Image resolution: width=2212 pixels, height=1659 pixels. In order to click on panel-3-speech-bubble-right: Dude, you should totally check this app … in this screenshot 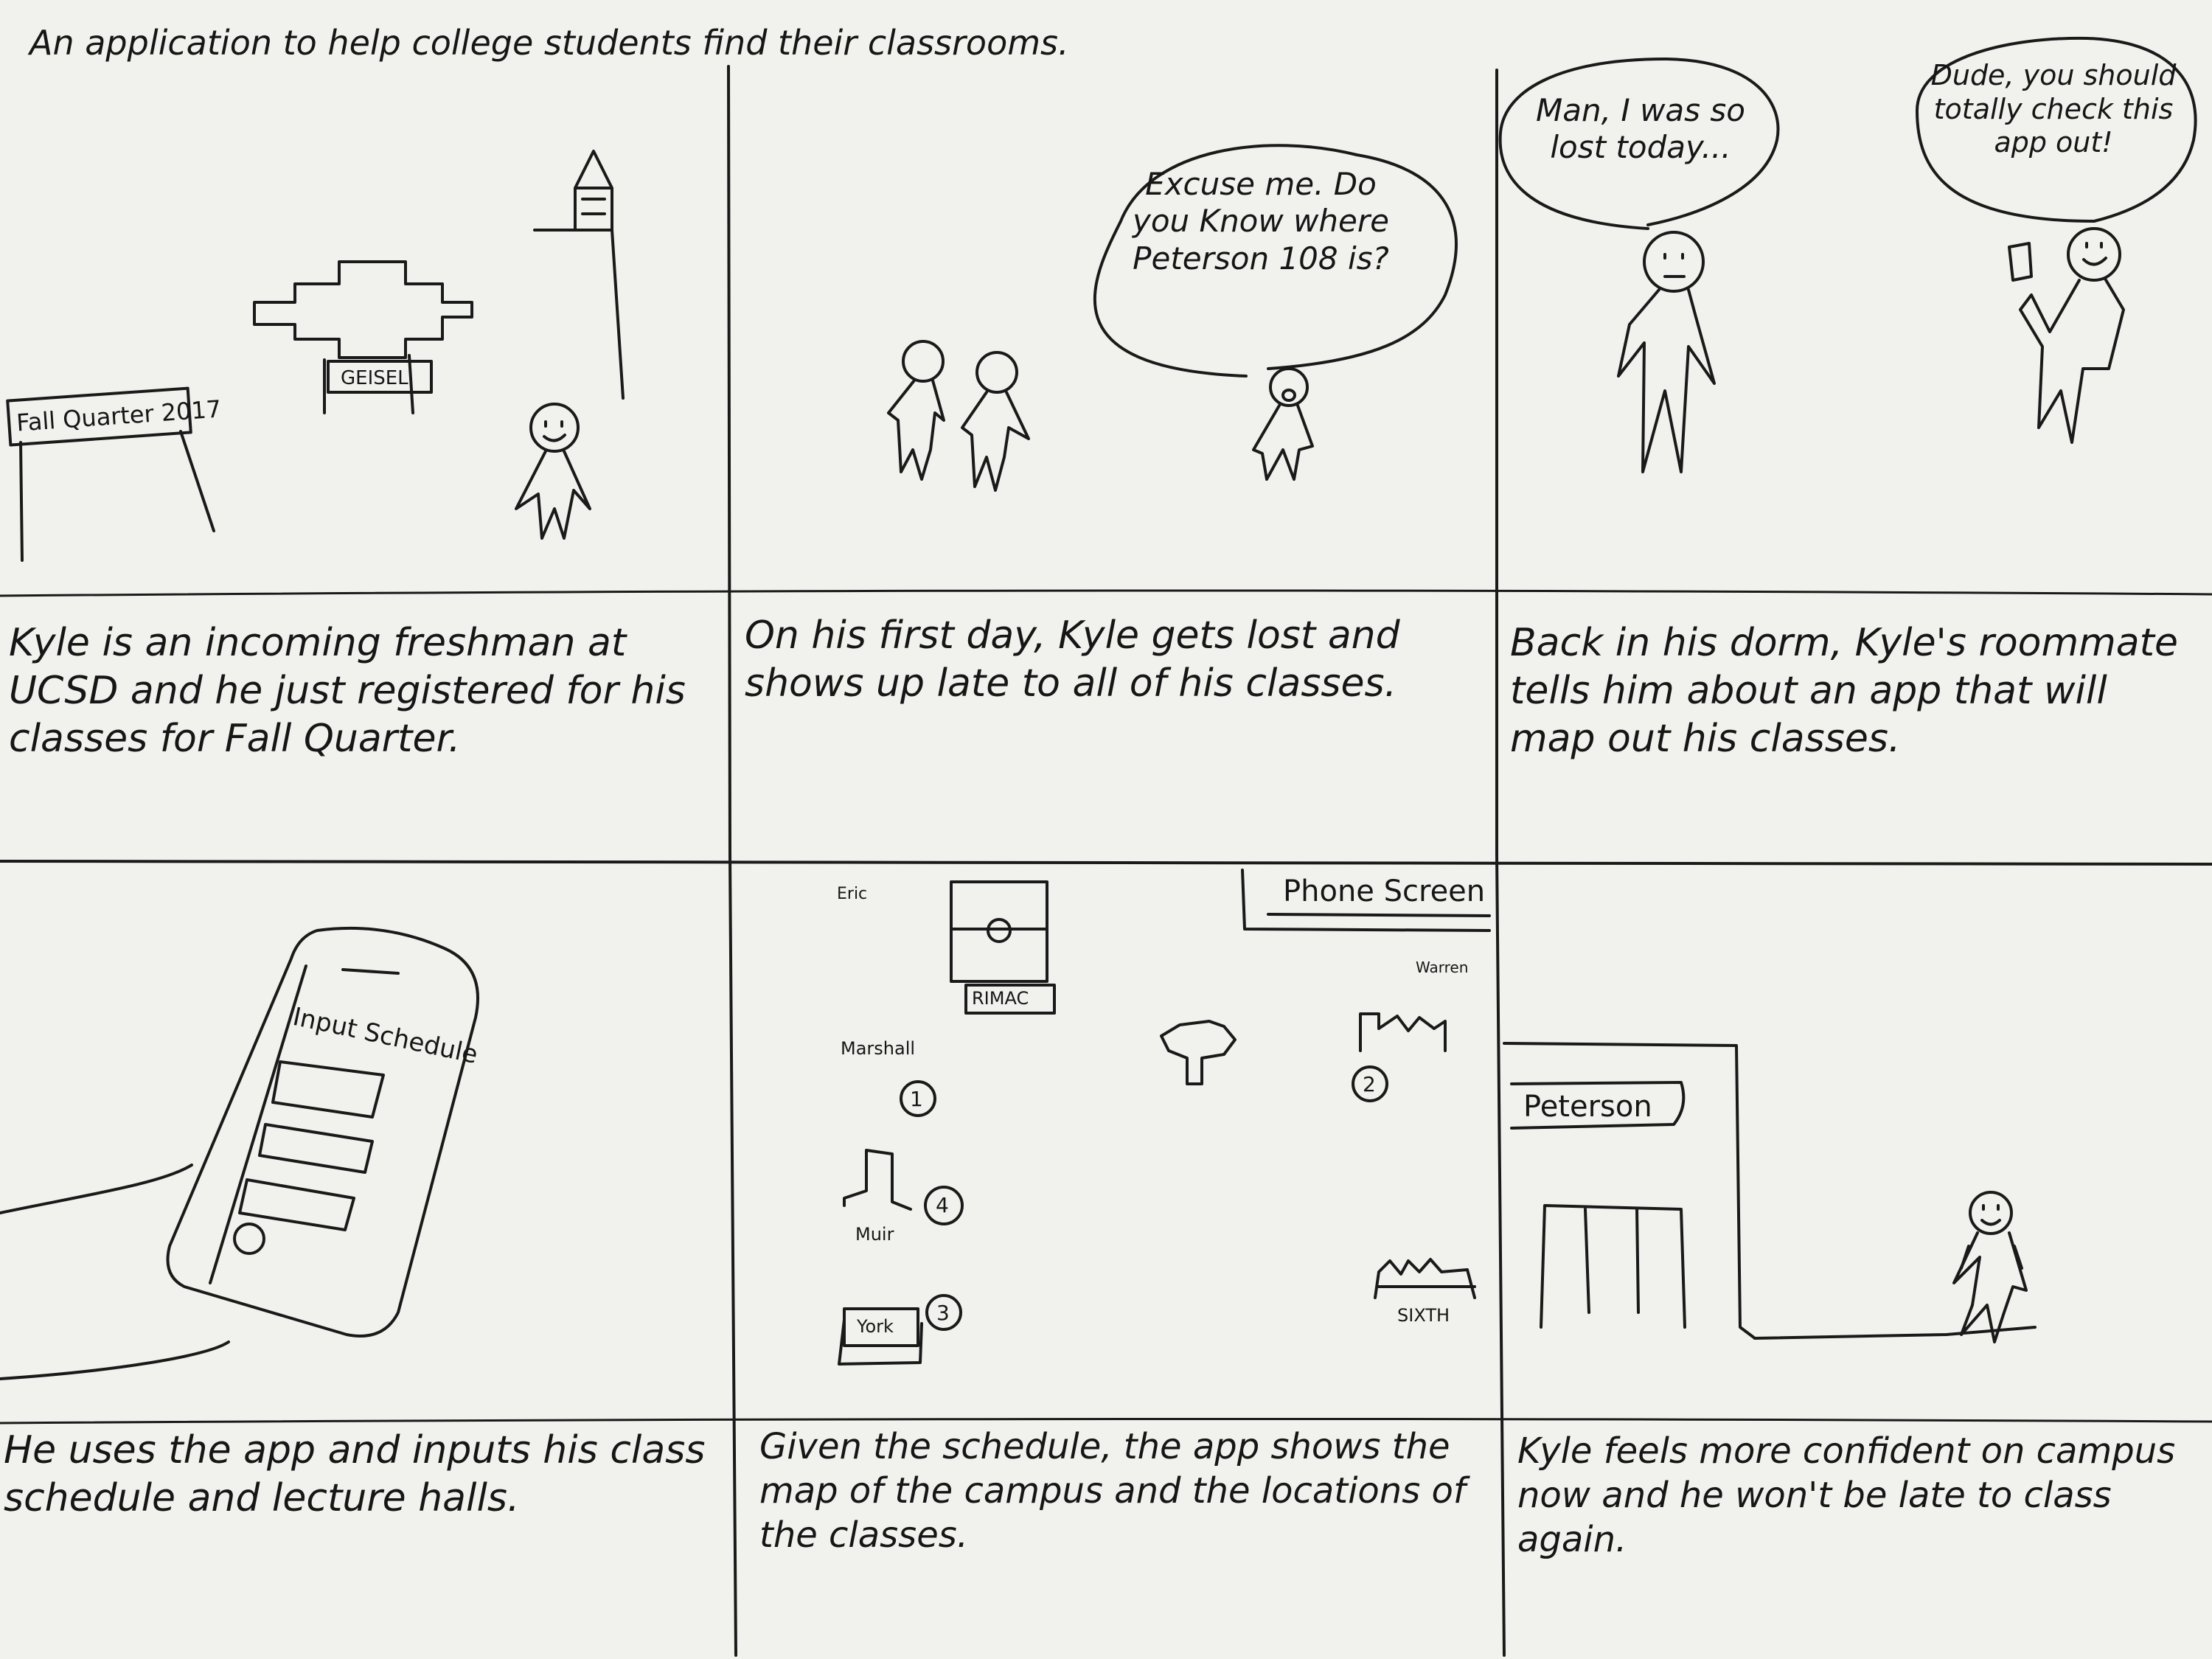, I will do `click(2053, 109)`.